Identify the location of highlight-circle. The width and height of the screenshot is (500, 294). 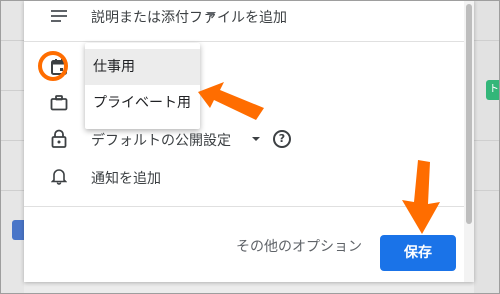
(53, 66).